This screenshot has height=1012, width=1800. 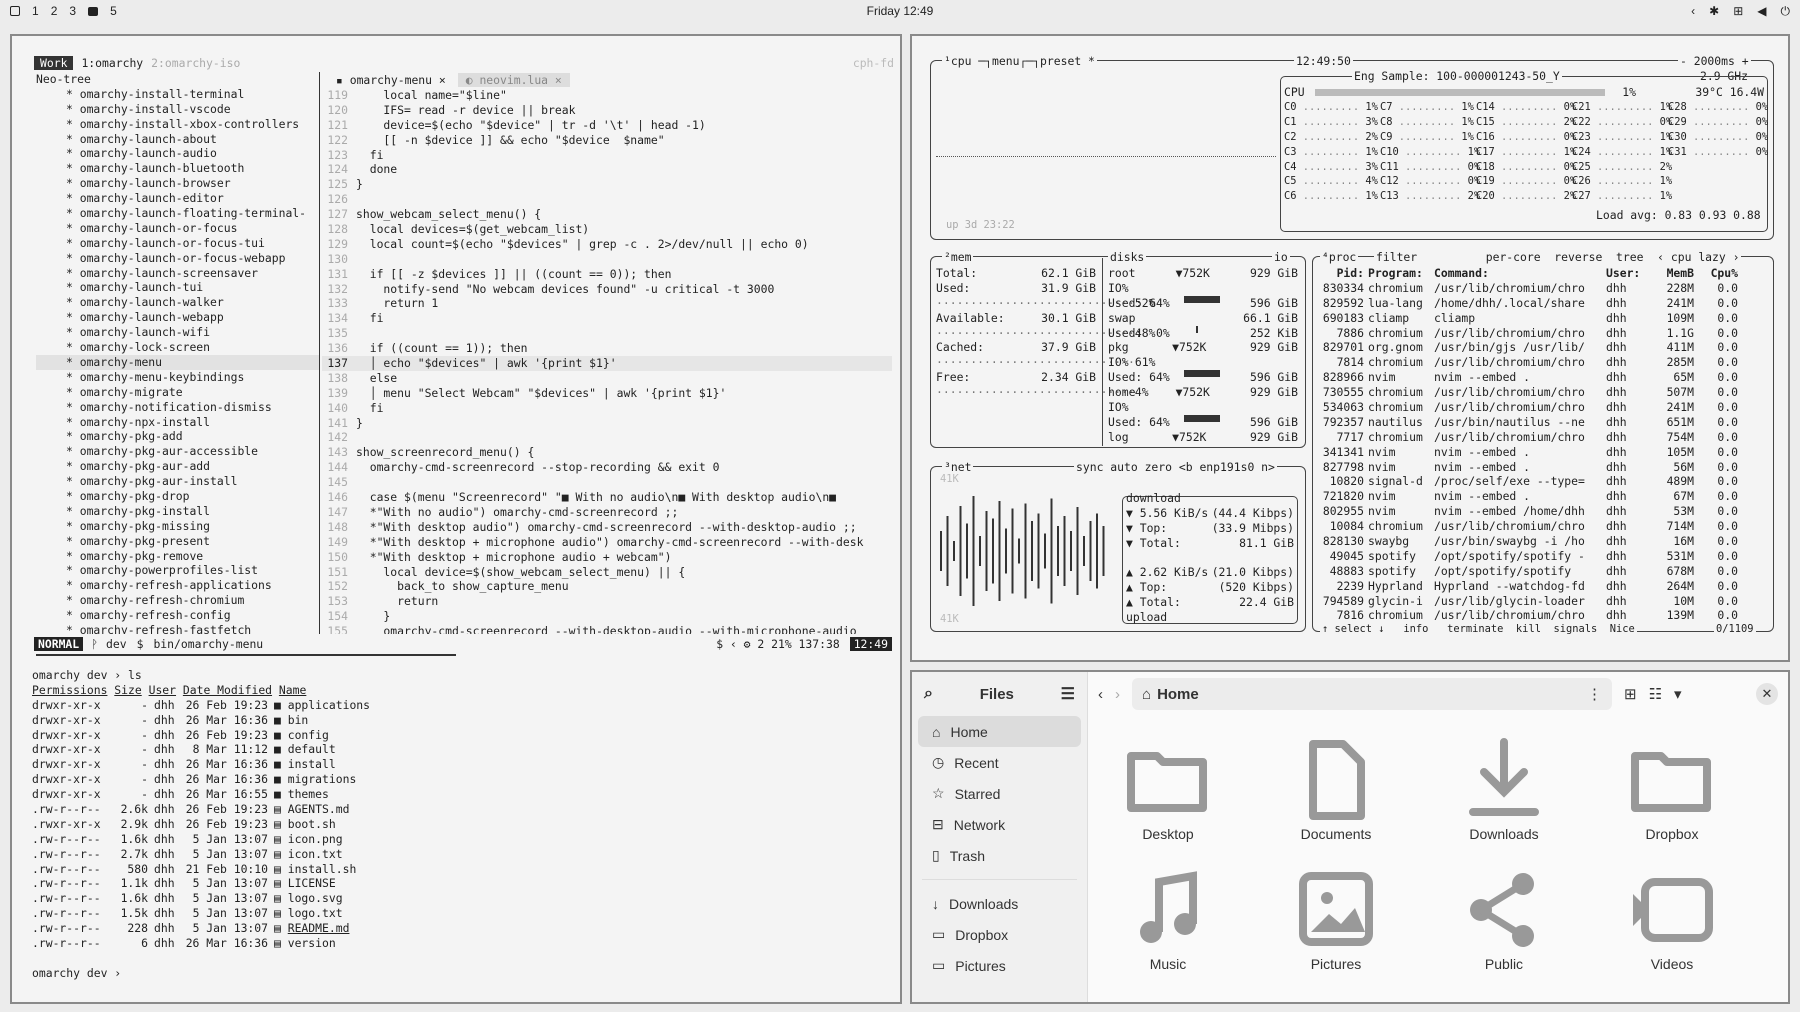 What do you see at coordinates (112, 63) in the screenshot?
I see `tmux-window-1: 1:omarchy` at bounding box center [112, 63].